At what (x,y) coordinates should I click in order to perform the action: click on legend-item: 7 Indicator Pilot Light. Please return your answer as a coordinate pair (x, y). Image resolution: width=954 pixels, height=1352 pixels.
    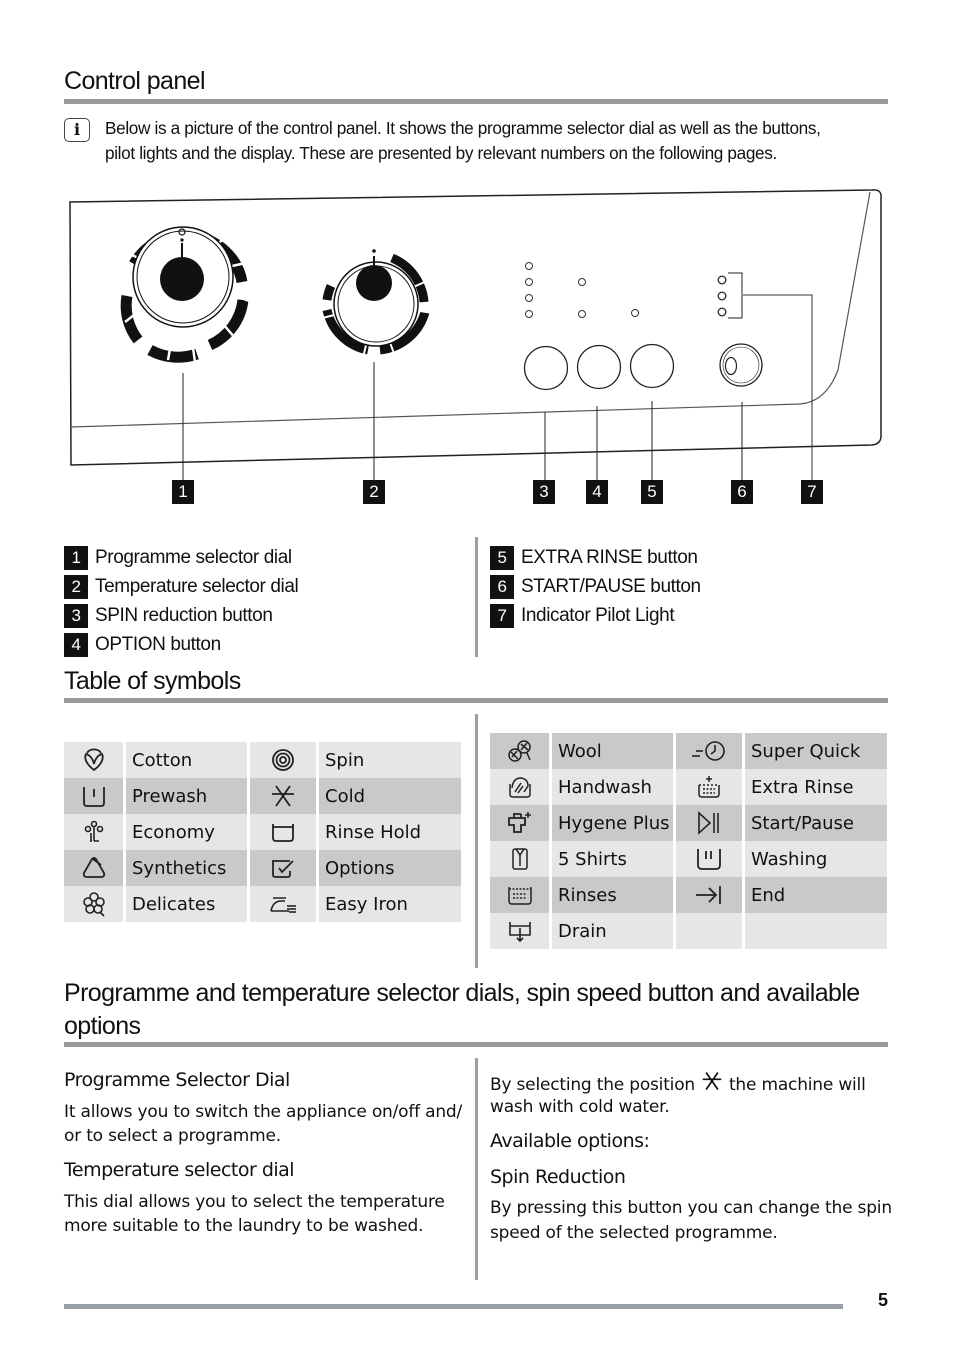
    Looking at the image, I should click on (582, 616).